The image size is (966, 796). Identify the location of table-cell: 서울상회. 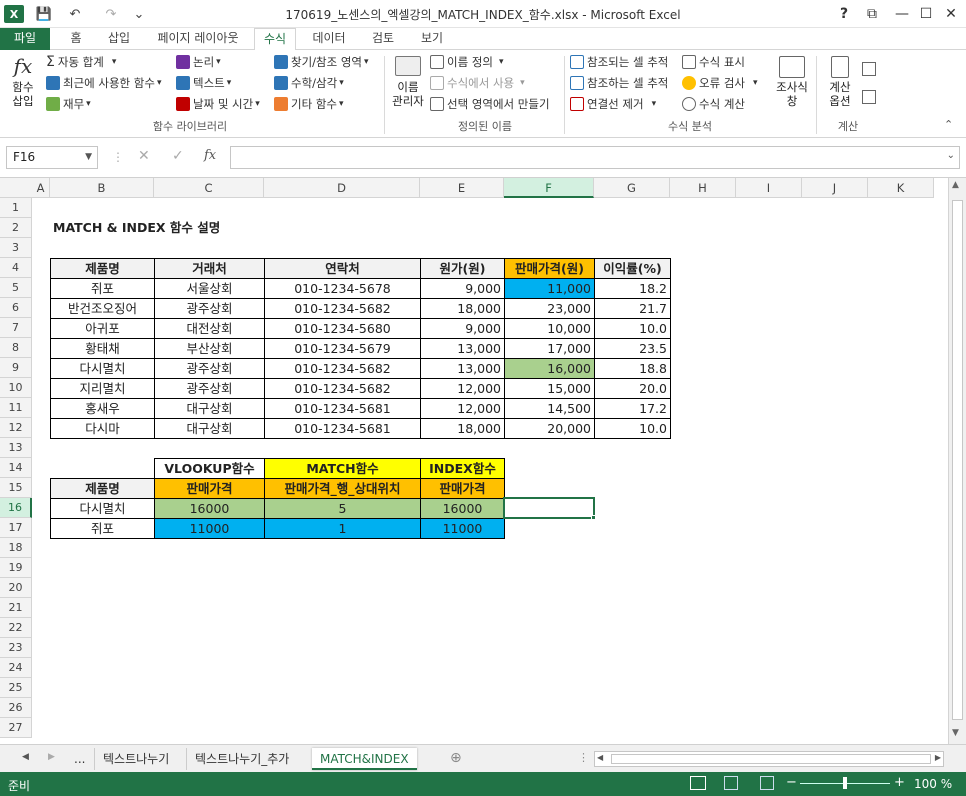
(209, 288).